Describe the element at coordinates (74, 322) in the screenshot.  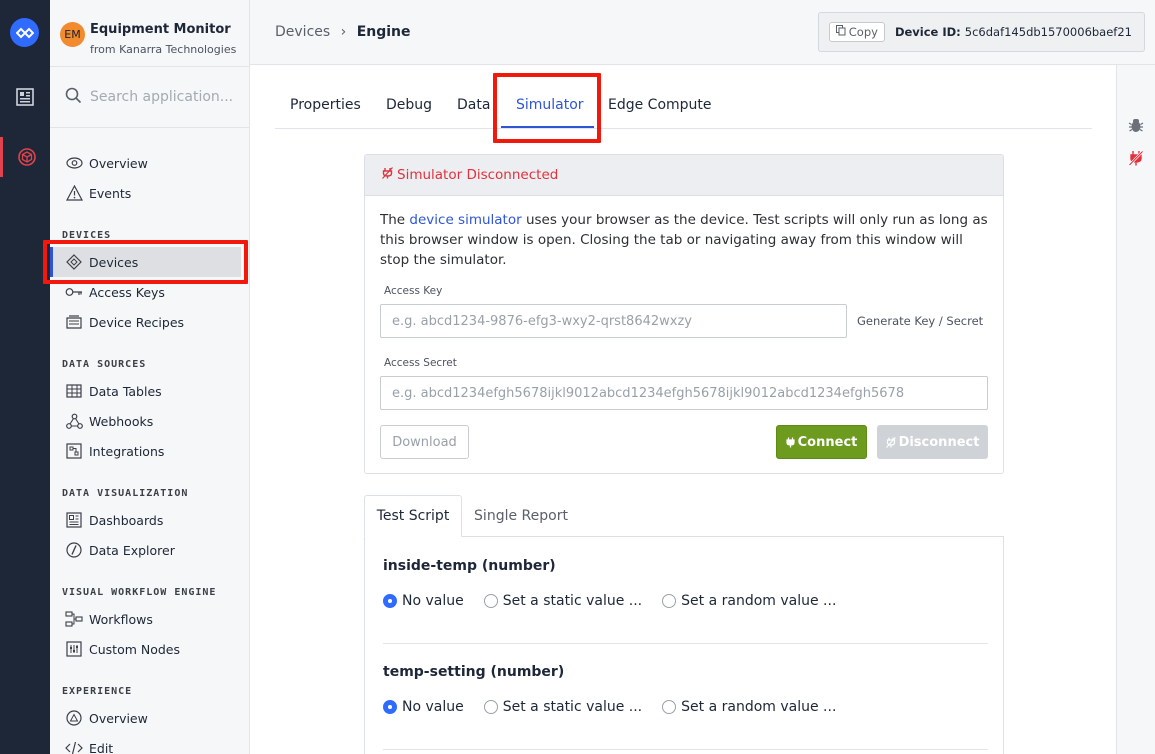
I see `recipe-icon` at that location.